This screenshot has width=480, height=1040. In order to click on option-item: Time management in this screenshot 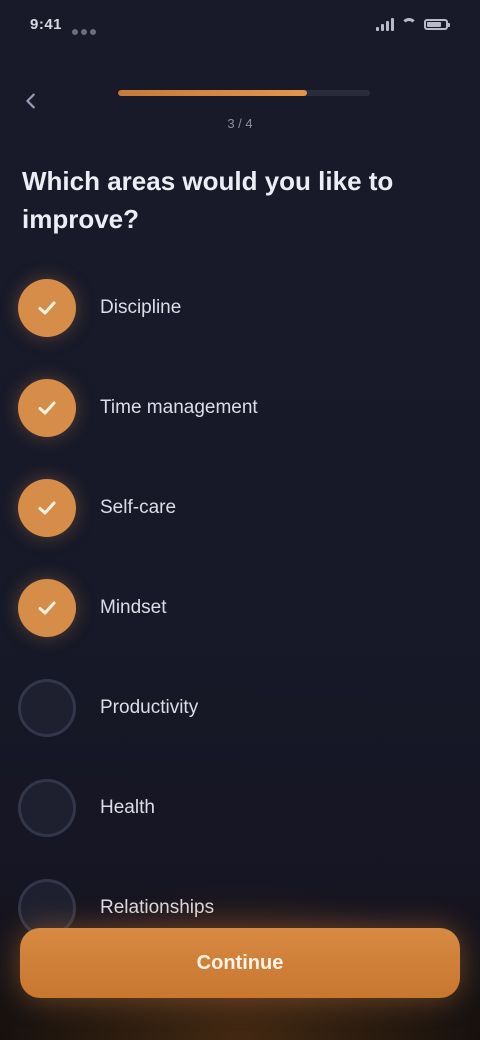, I will do `click(240, 408)`.